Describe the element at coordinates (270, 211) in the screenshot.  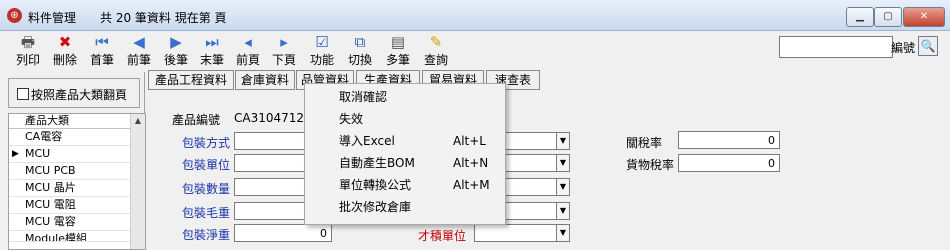
I see `gross-weight-field` at that location.